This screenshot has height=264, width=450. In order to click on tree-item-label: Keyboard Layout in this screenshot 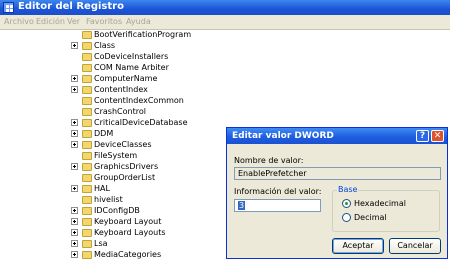, I will do `click(128, 221)`.